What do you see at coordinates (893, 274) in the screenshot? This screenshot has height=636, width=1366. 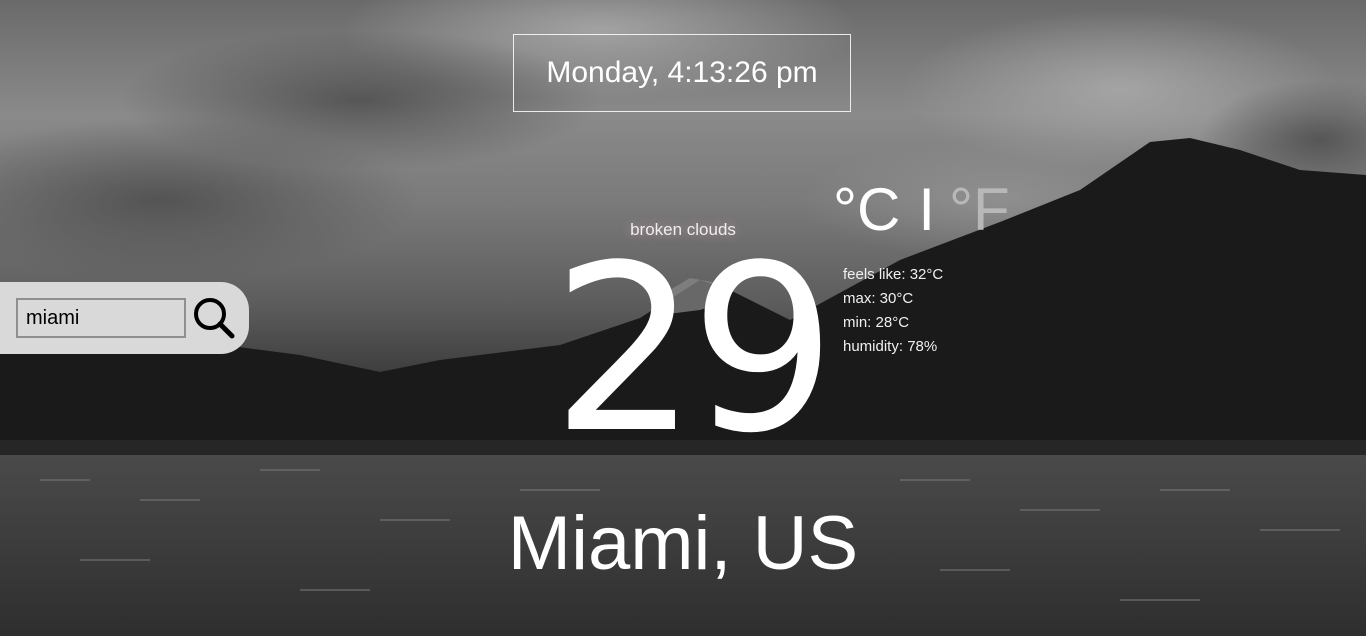 I see `feels-like-text: feels like: 32°C` at bounding box center [893, 274].